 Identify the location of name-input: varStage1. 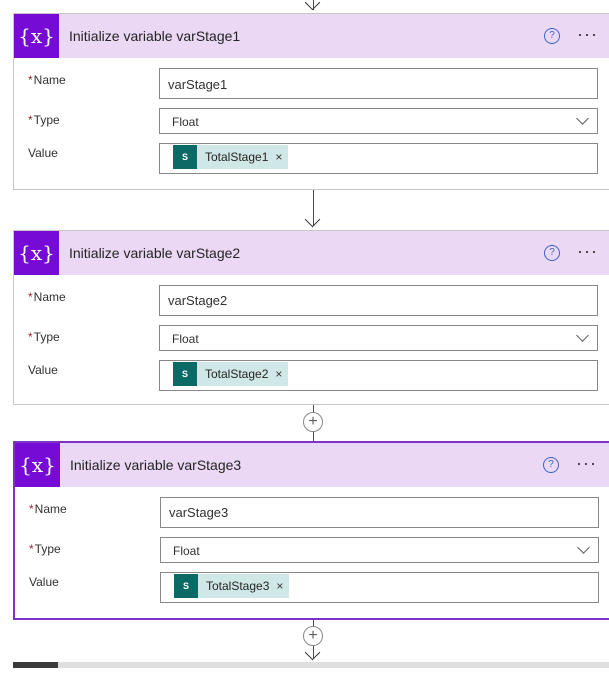
(378, 83).